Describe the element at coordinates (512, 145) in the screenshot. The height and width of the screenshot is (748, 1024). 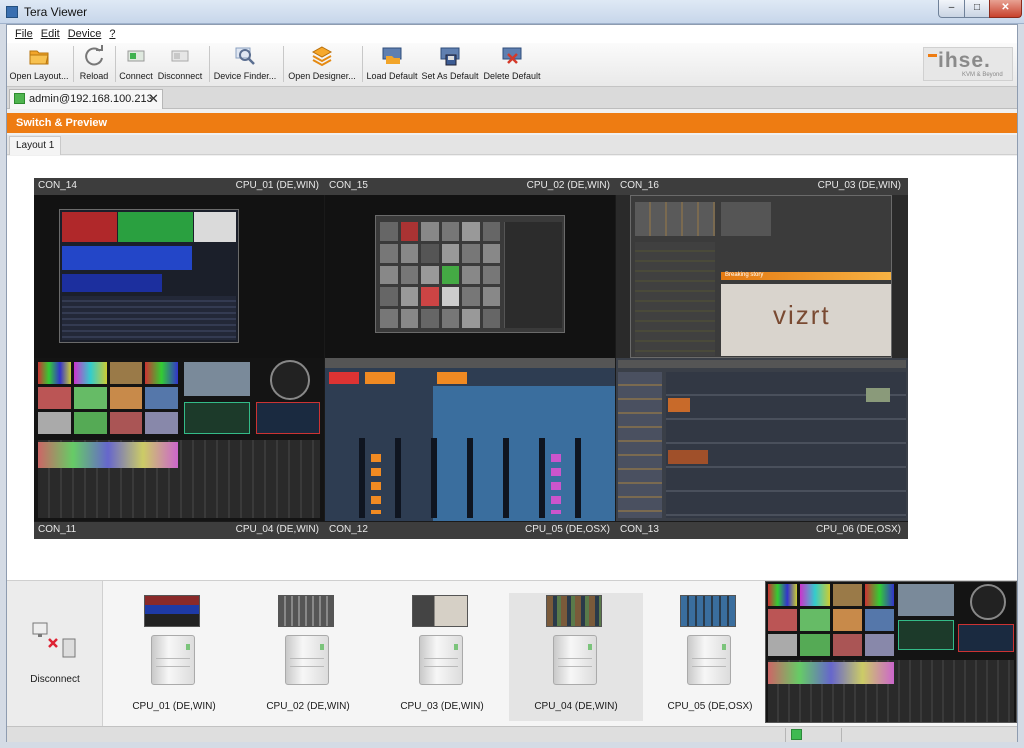
I see `layout-tab-bar: Layout 1` at that location.